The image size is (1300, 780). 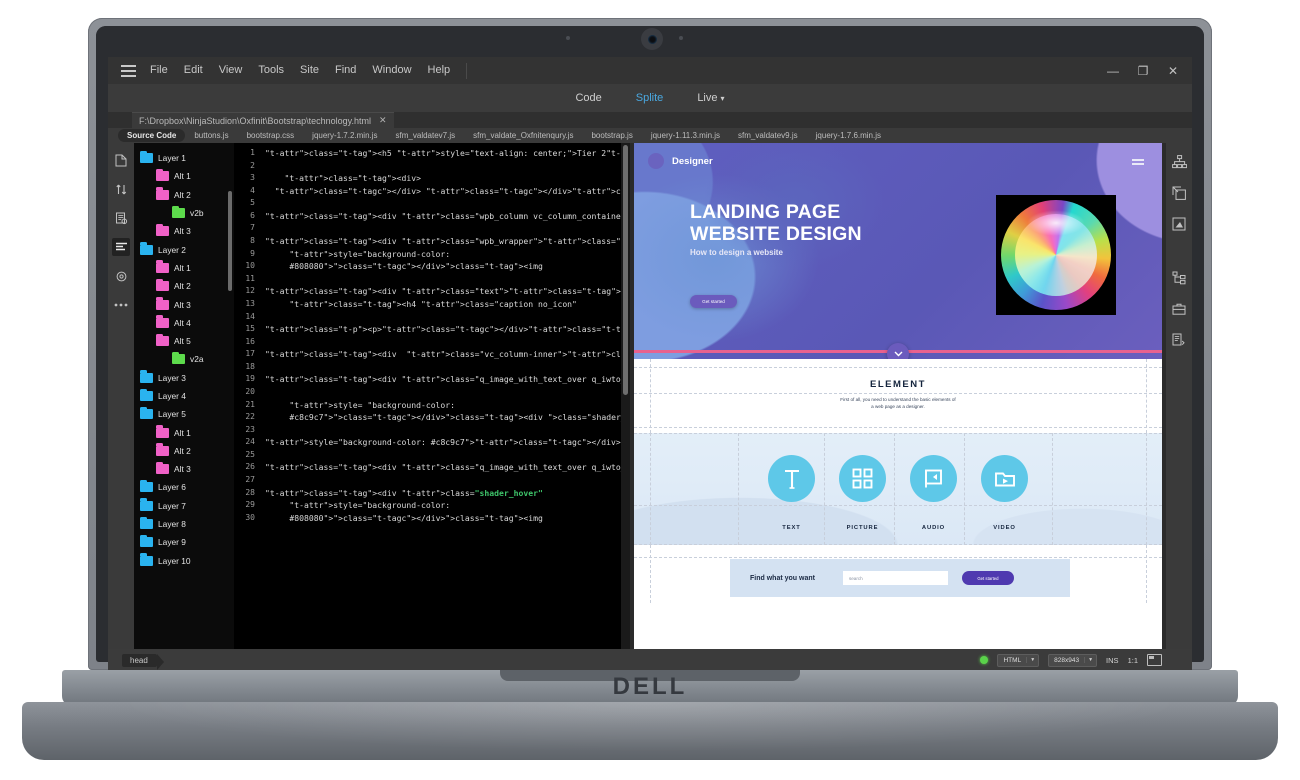 I want to click on element-item-audio: AUDIO, so click(x=933, y=493).